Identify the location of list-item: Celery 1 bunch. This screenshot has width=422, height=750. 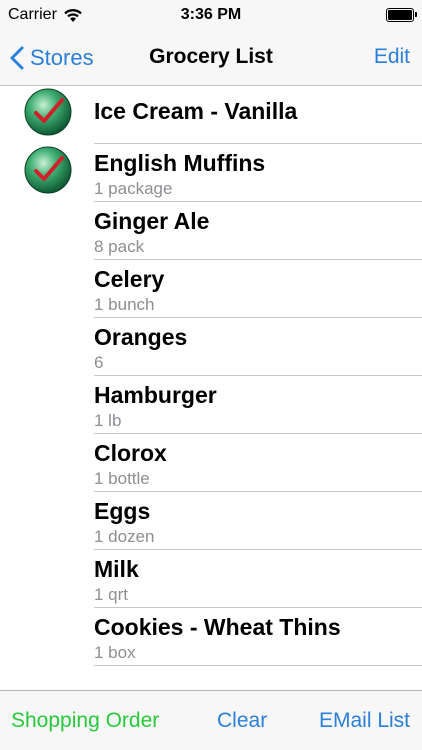
(211, 289).